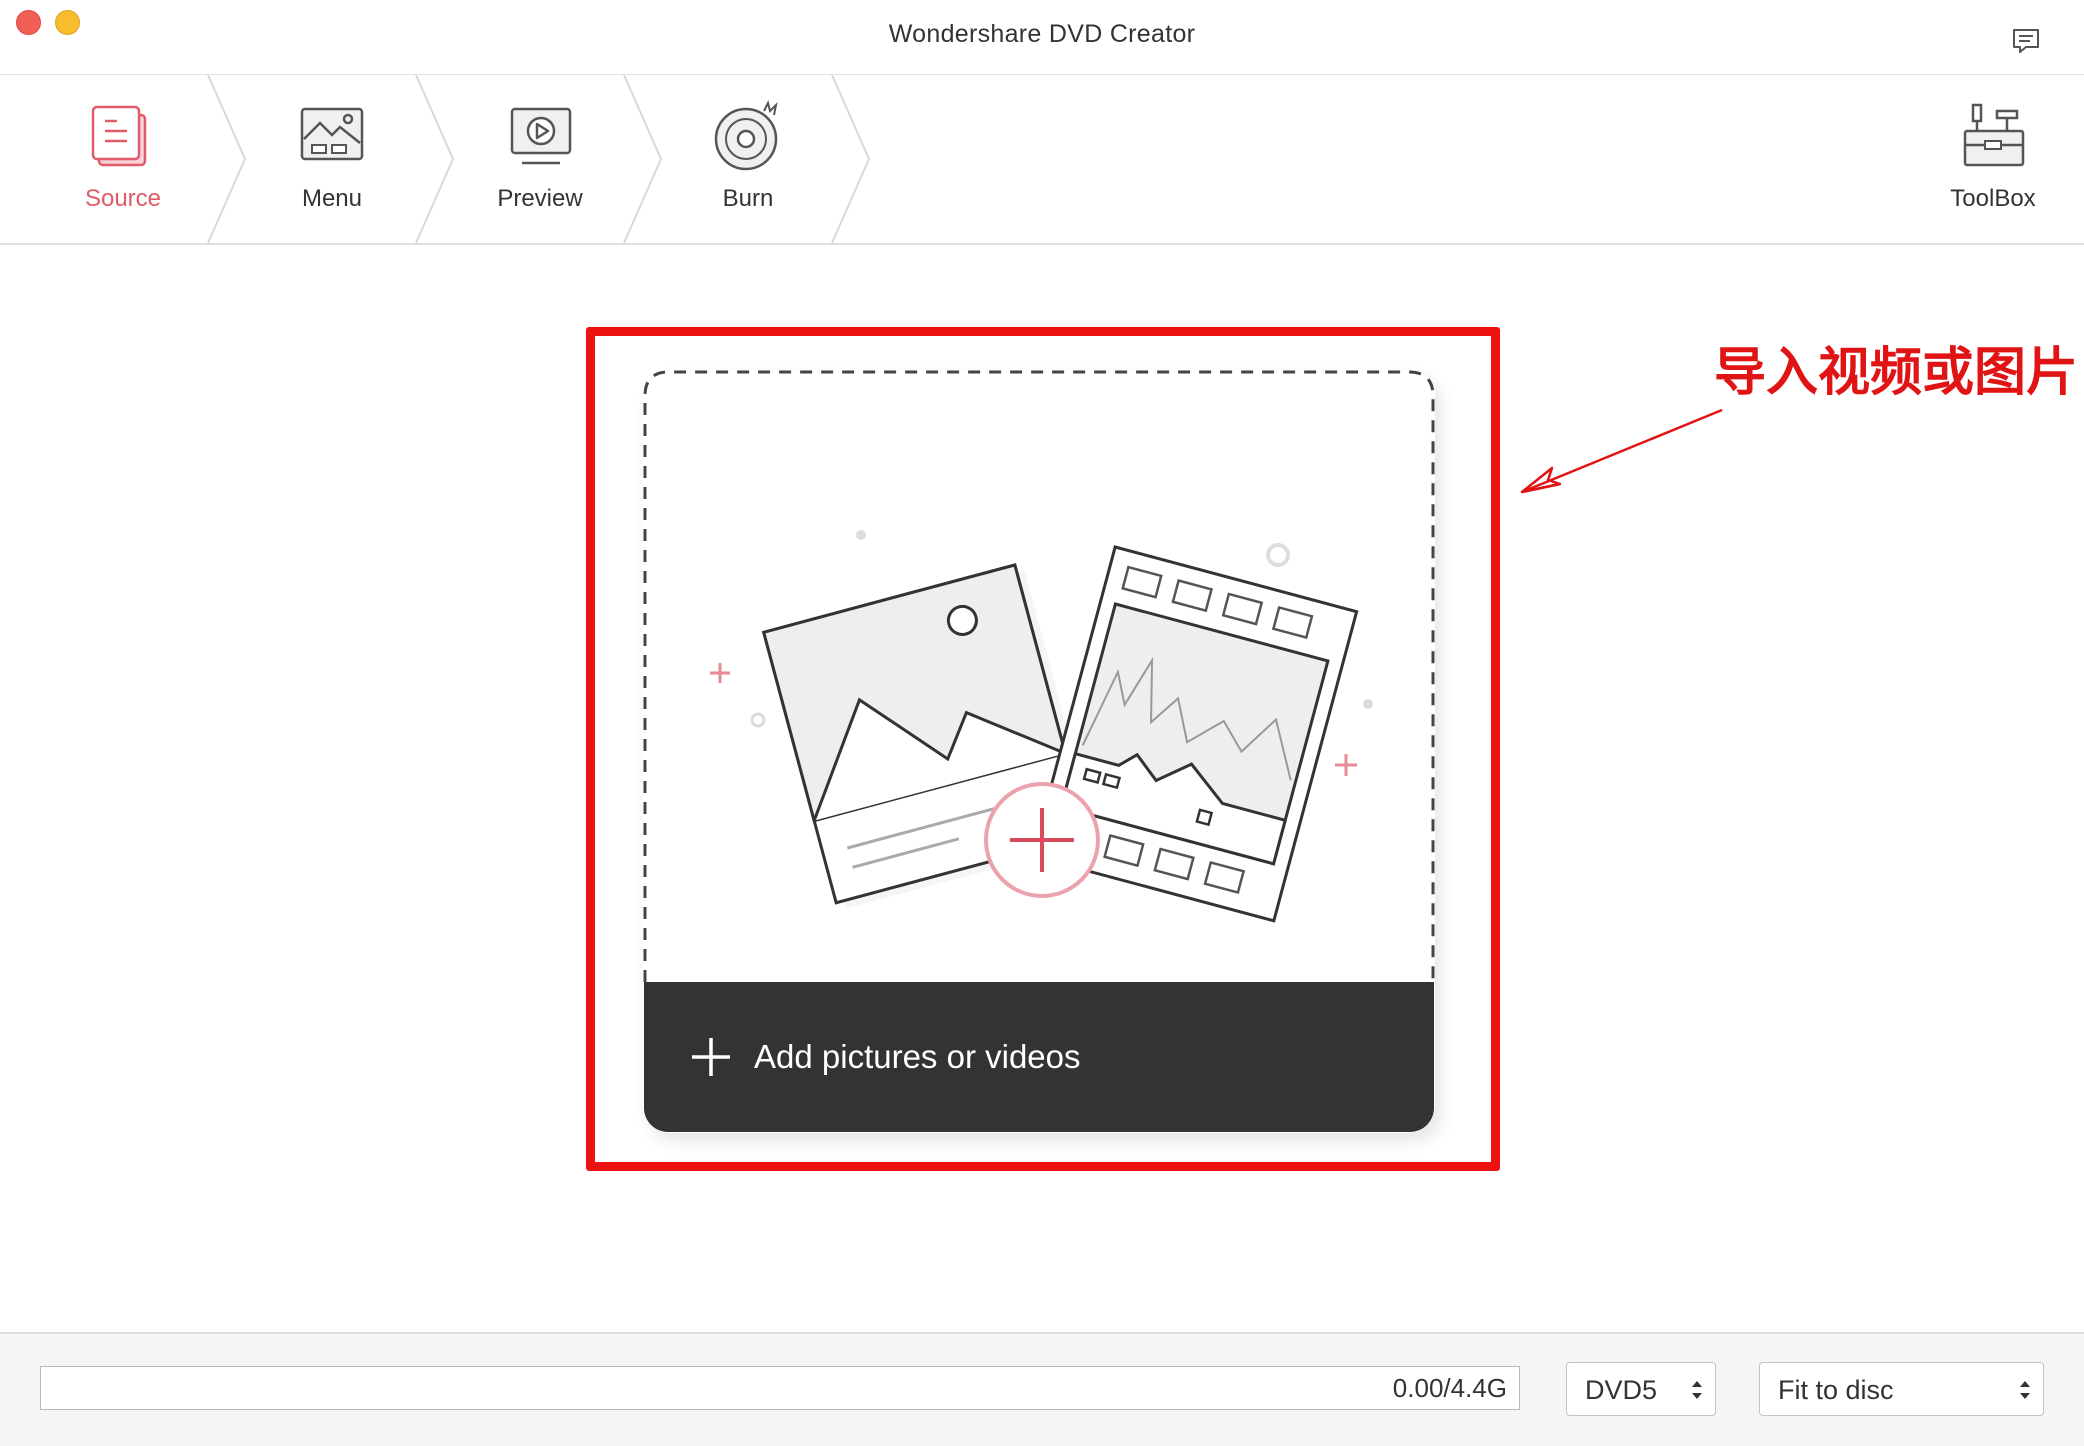 Image resolution: width=2084 pixels, height=1446 pixels. I want to click on bottom-bar: 0.00/4.4G DVD5 Fit to disc, so click(1042, 1389).